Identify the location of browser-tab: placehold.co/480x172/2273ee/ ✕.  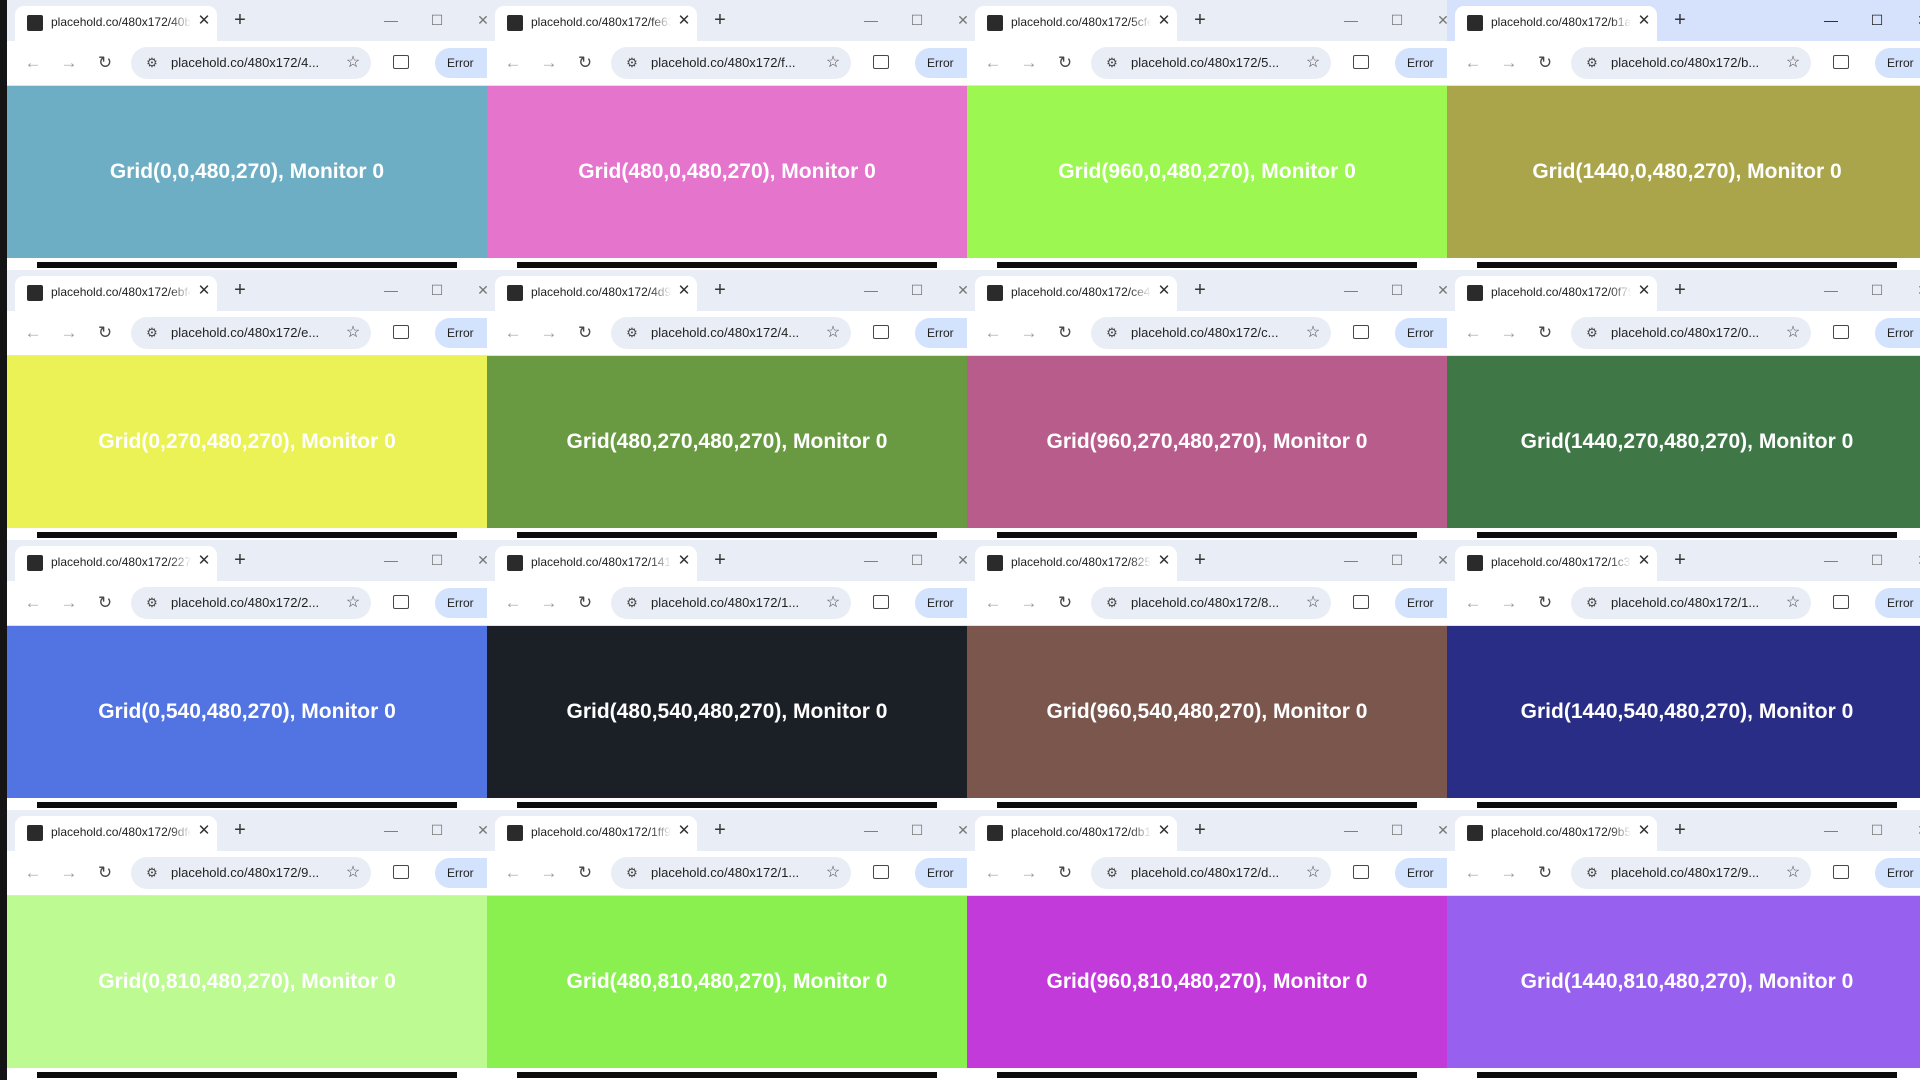
(116, 563).